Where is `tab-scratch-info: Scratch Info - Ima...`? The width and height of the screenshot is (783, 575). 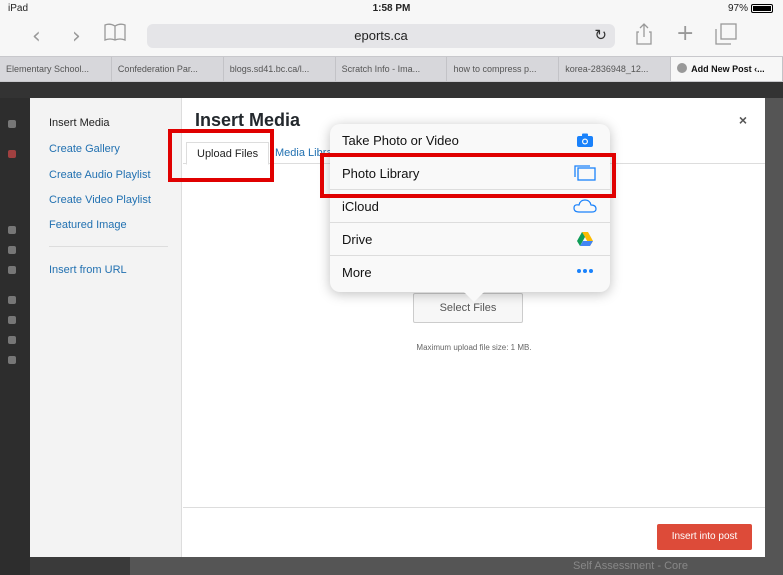
tab-scratch-info: Scratch Info - Ima... is located at coordinates (392, 69).